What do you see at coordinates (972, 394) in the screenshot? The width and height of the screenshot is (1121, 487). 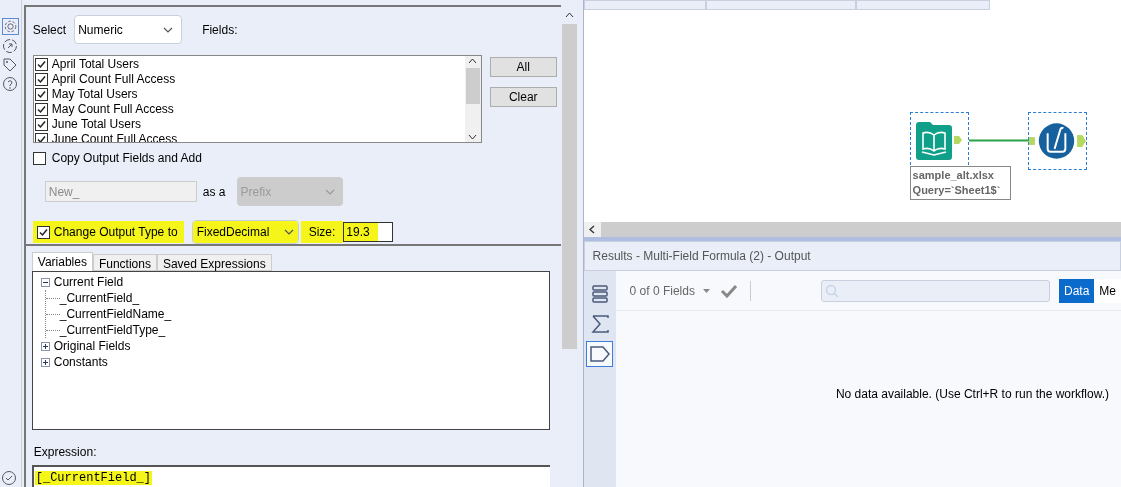 I see `empty-message: No data available. (Use Ctrl+R to run the workflow.)` at bounding box center [972, 394].